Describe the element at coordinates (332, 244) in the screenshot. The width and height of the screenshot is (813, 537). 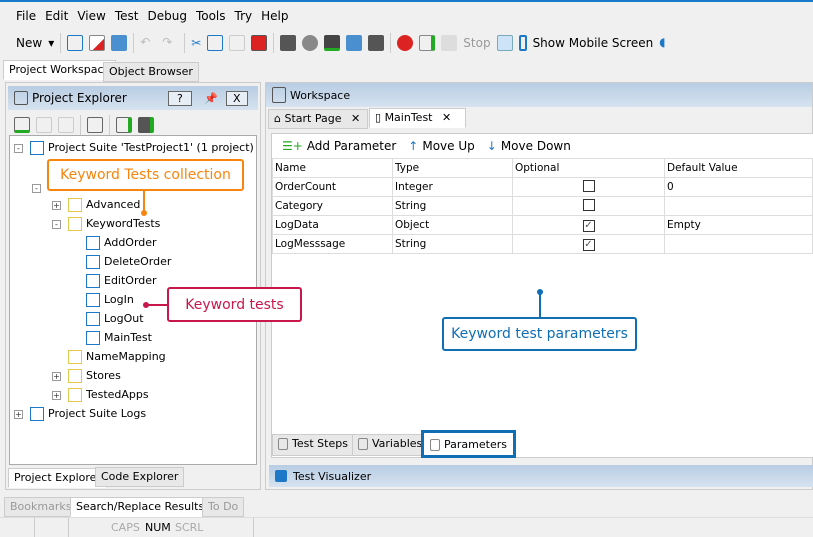
I see `param-name: LogMesssage` at that location.